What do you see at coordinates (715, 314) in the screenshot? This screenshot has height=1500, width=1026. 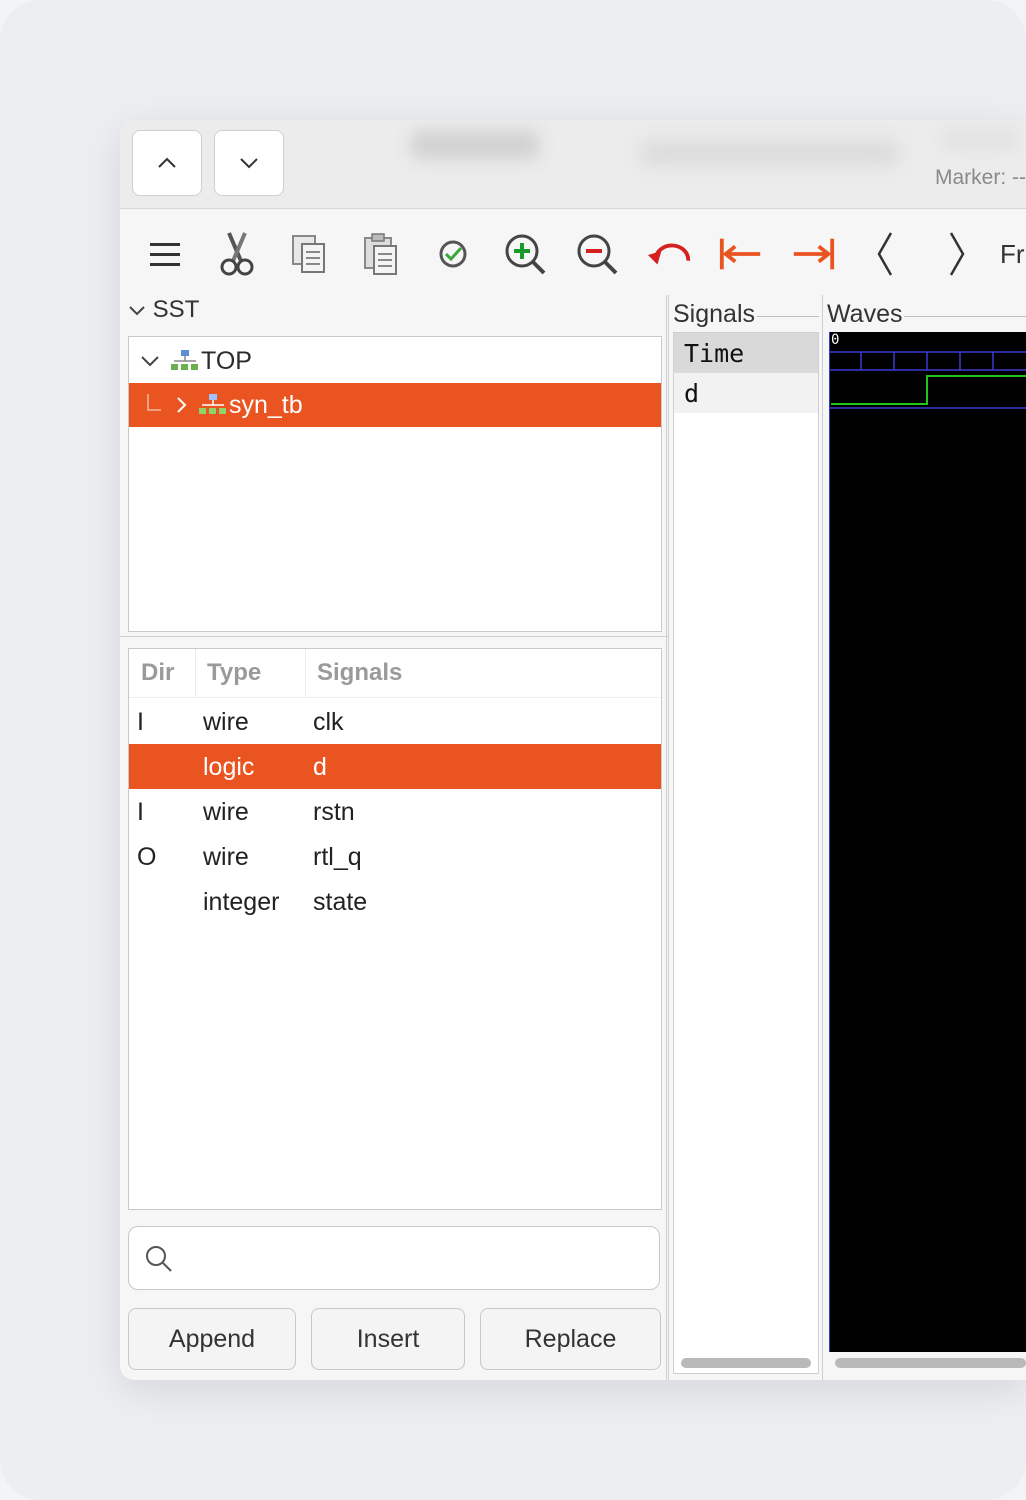 I see `signals-panel-title: Signals` at bounding box center [715, 314].